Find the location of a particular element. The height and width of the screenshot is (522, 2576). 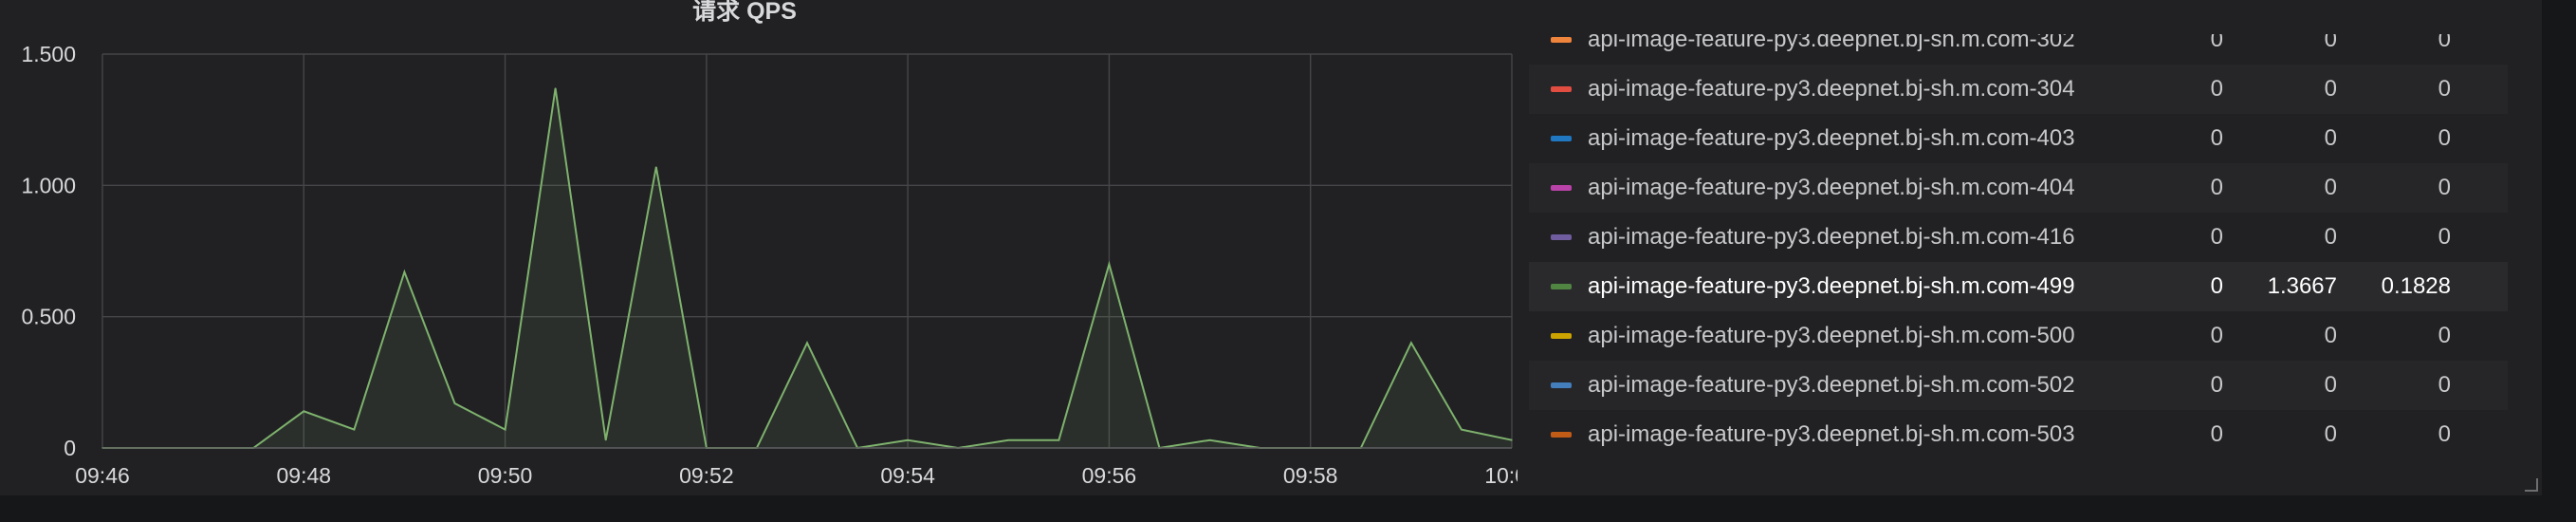

y-tick-label: 0 is located at coordinates (70, 448).